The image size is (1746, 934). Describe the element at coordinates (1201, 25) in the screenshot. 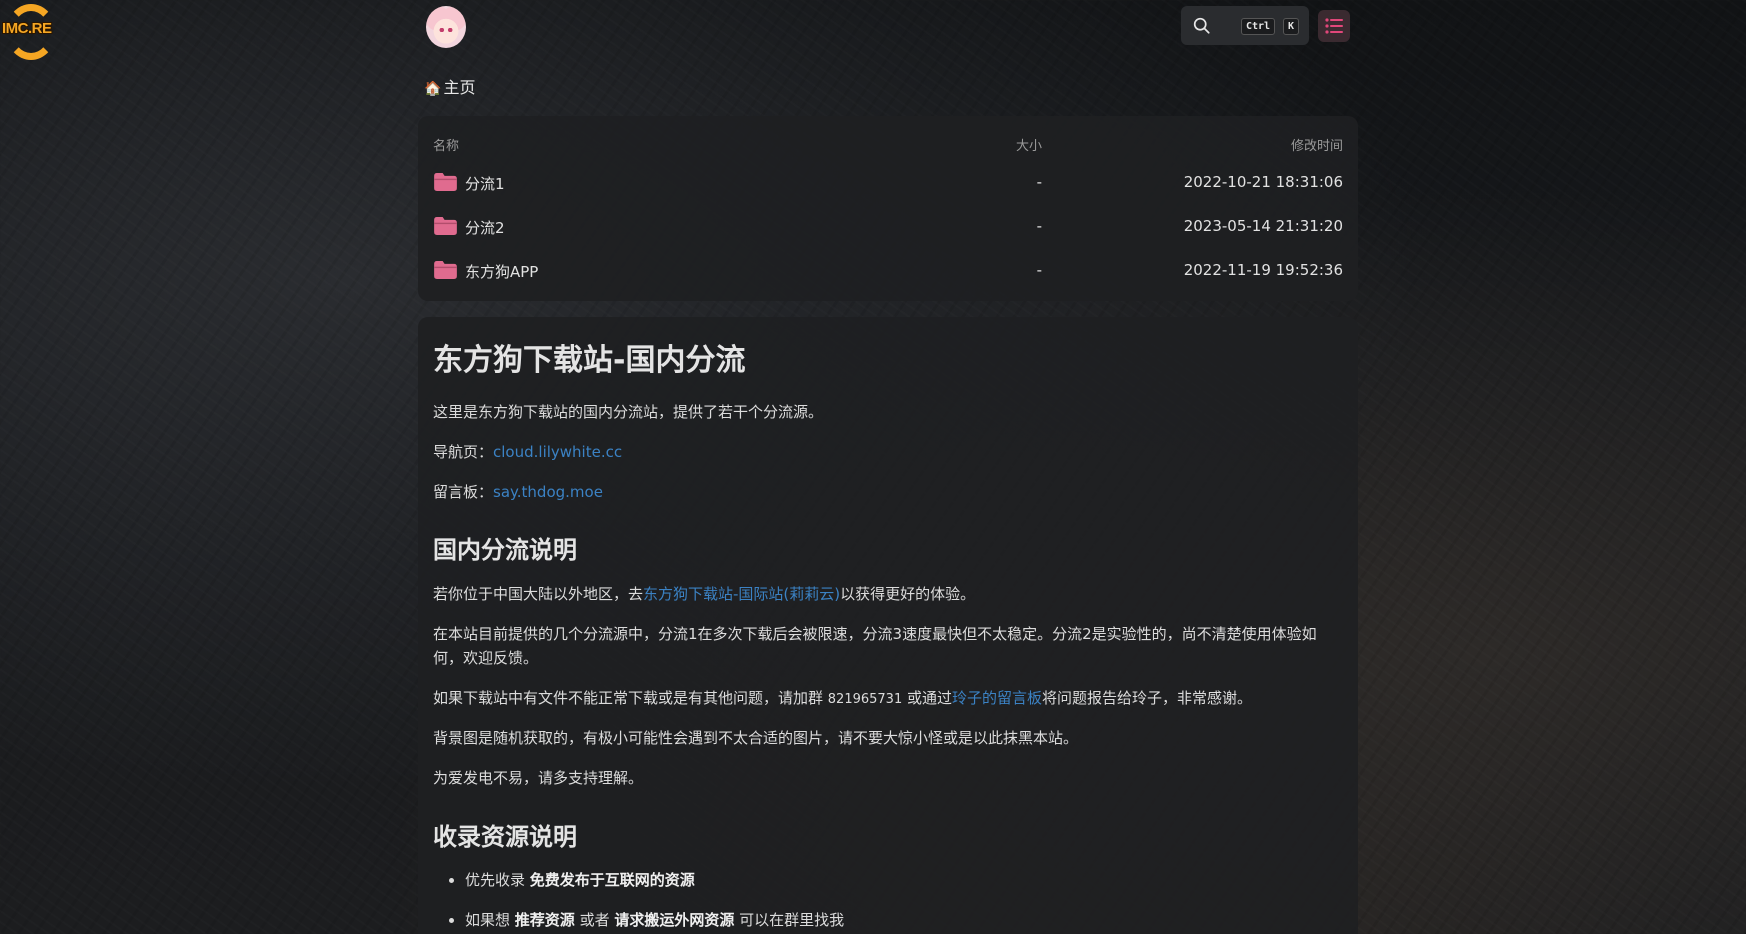

I see `search-icon` at that location.